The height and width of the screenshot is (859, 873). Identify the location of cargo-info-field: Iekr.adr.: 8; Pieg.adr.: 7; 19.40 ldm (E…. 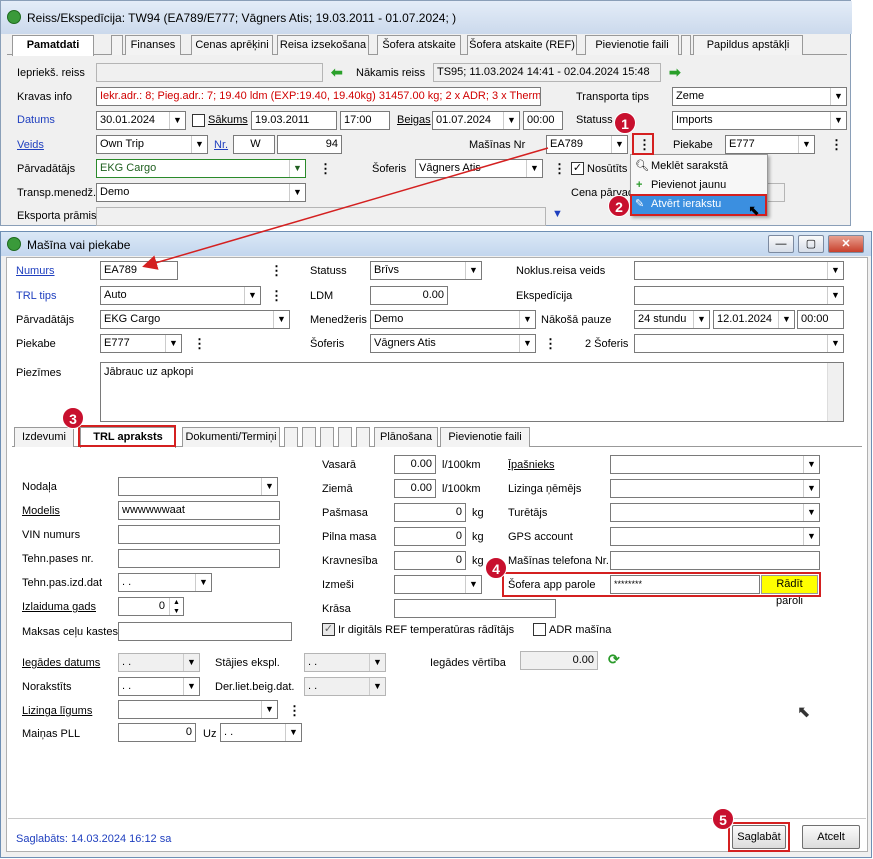
(318, 96).